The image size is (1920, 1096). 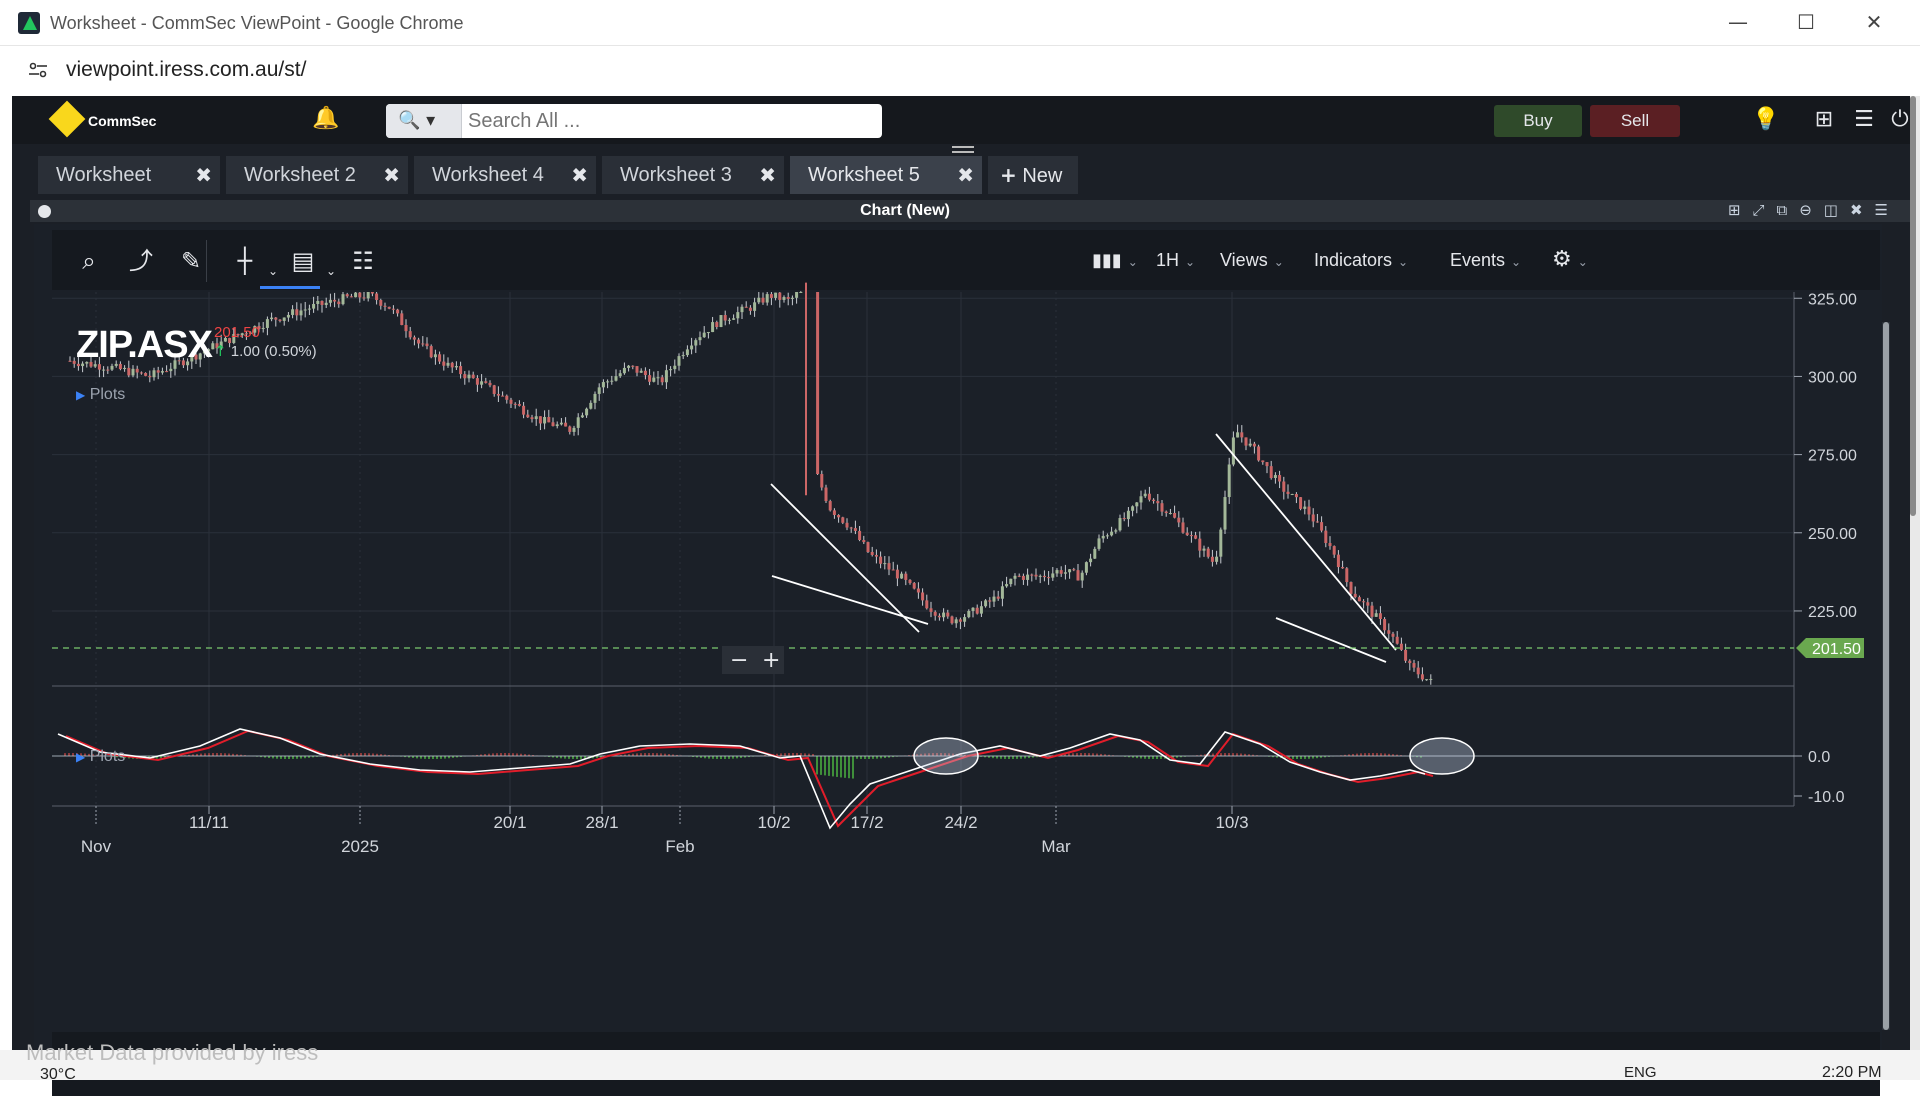 What do you see at coordinates (1832, 612) in the screenshot?
I see `y-tick-label: 225.00` at bounding box center [1832, 612].